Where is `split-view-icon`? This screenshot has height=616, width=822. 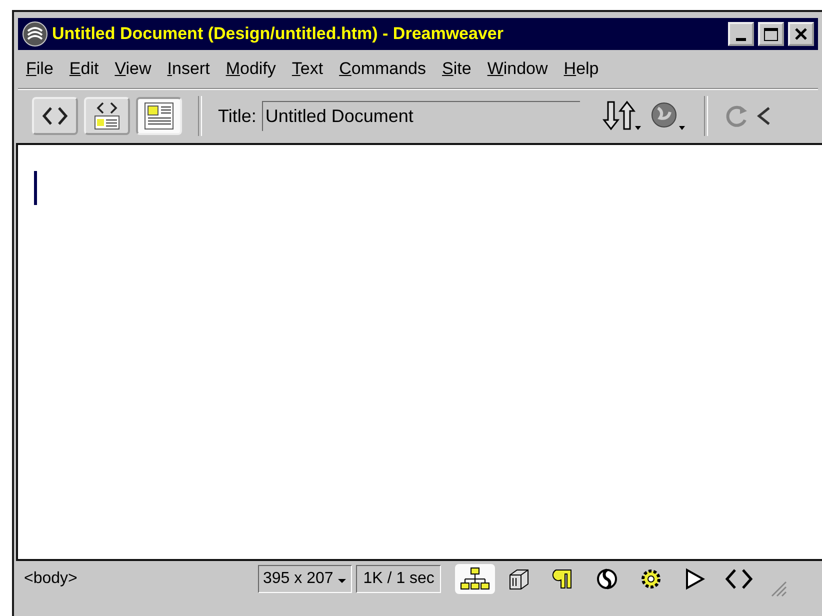
split-view-icon is located at coordinates (107, 116).